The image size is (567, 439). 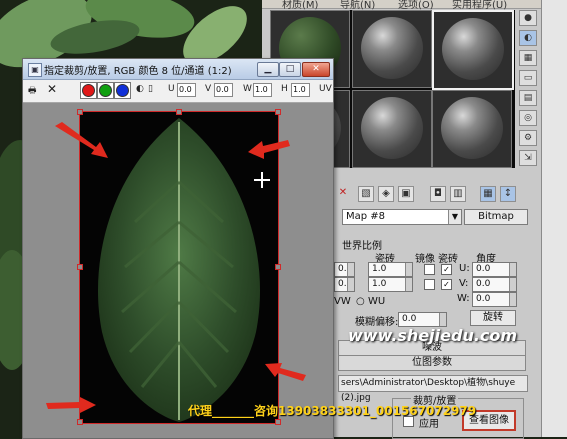 I want to click on watermark-text: www.shejiedu.com, so click(x=433, y=335).